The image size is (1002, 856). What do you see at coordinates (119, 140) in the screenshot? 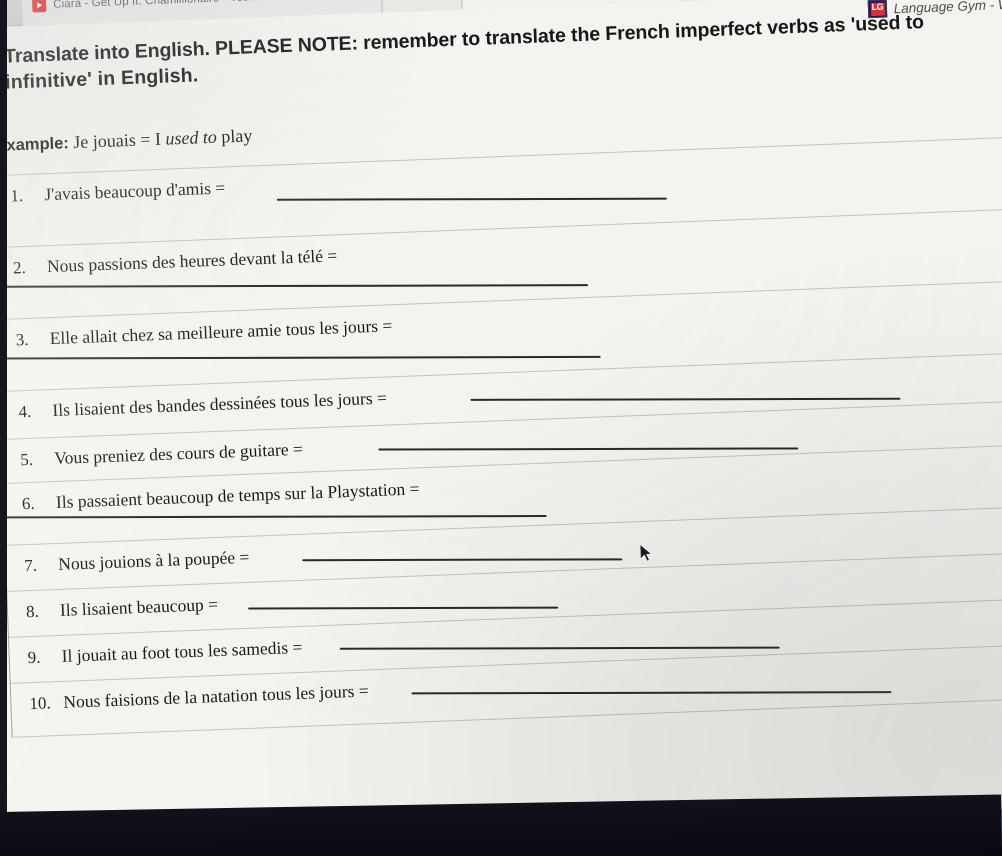
I see `example-french: Je jouais = I` at bounding box center [119, 140].